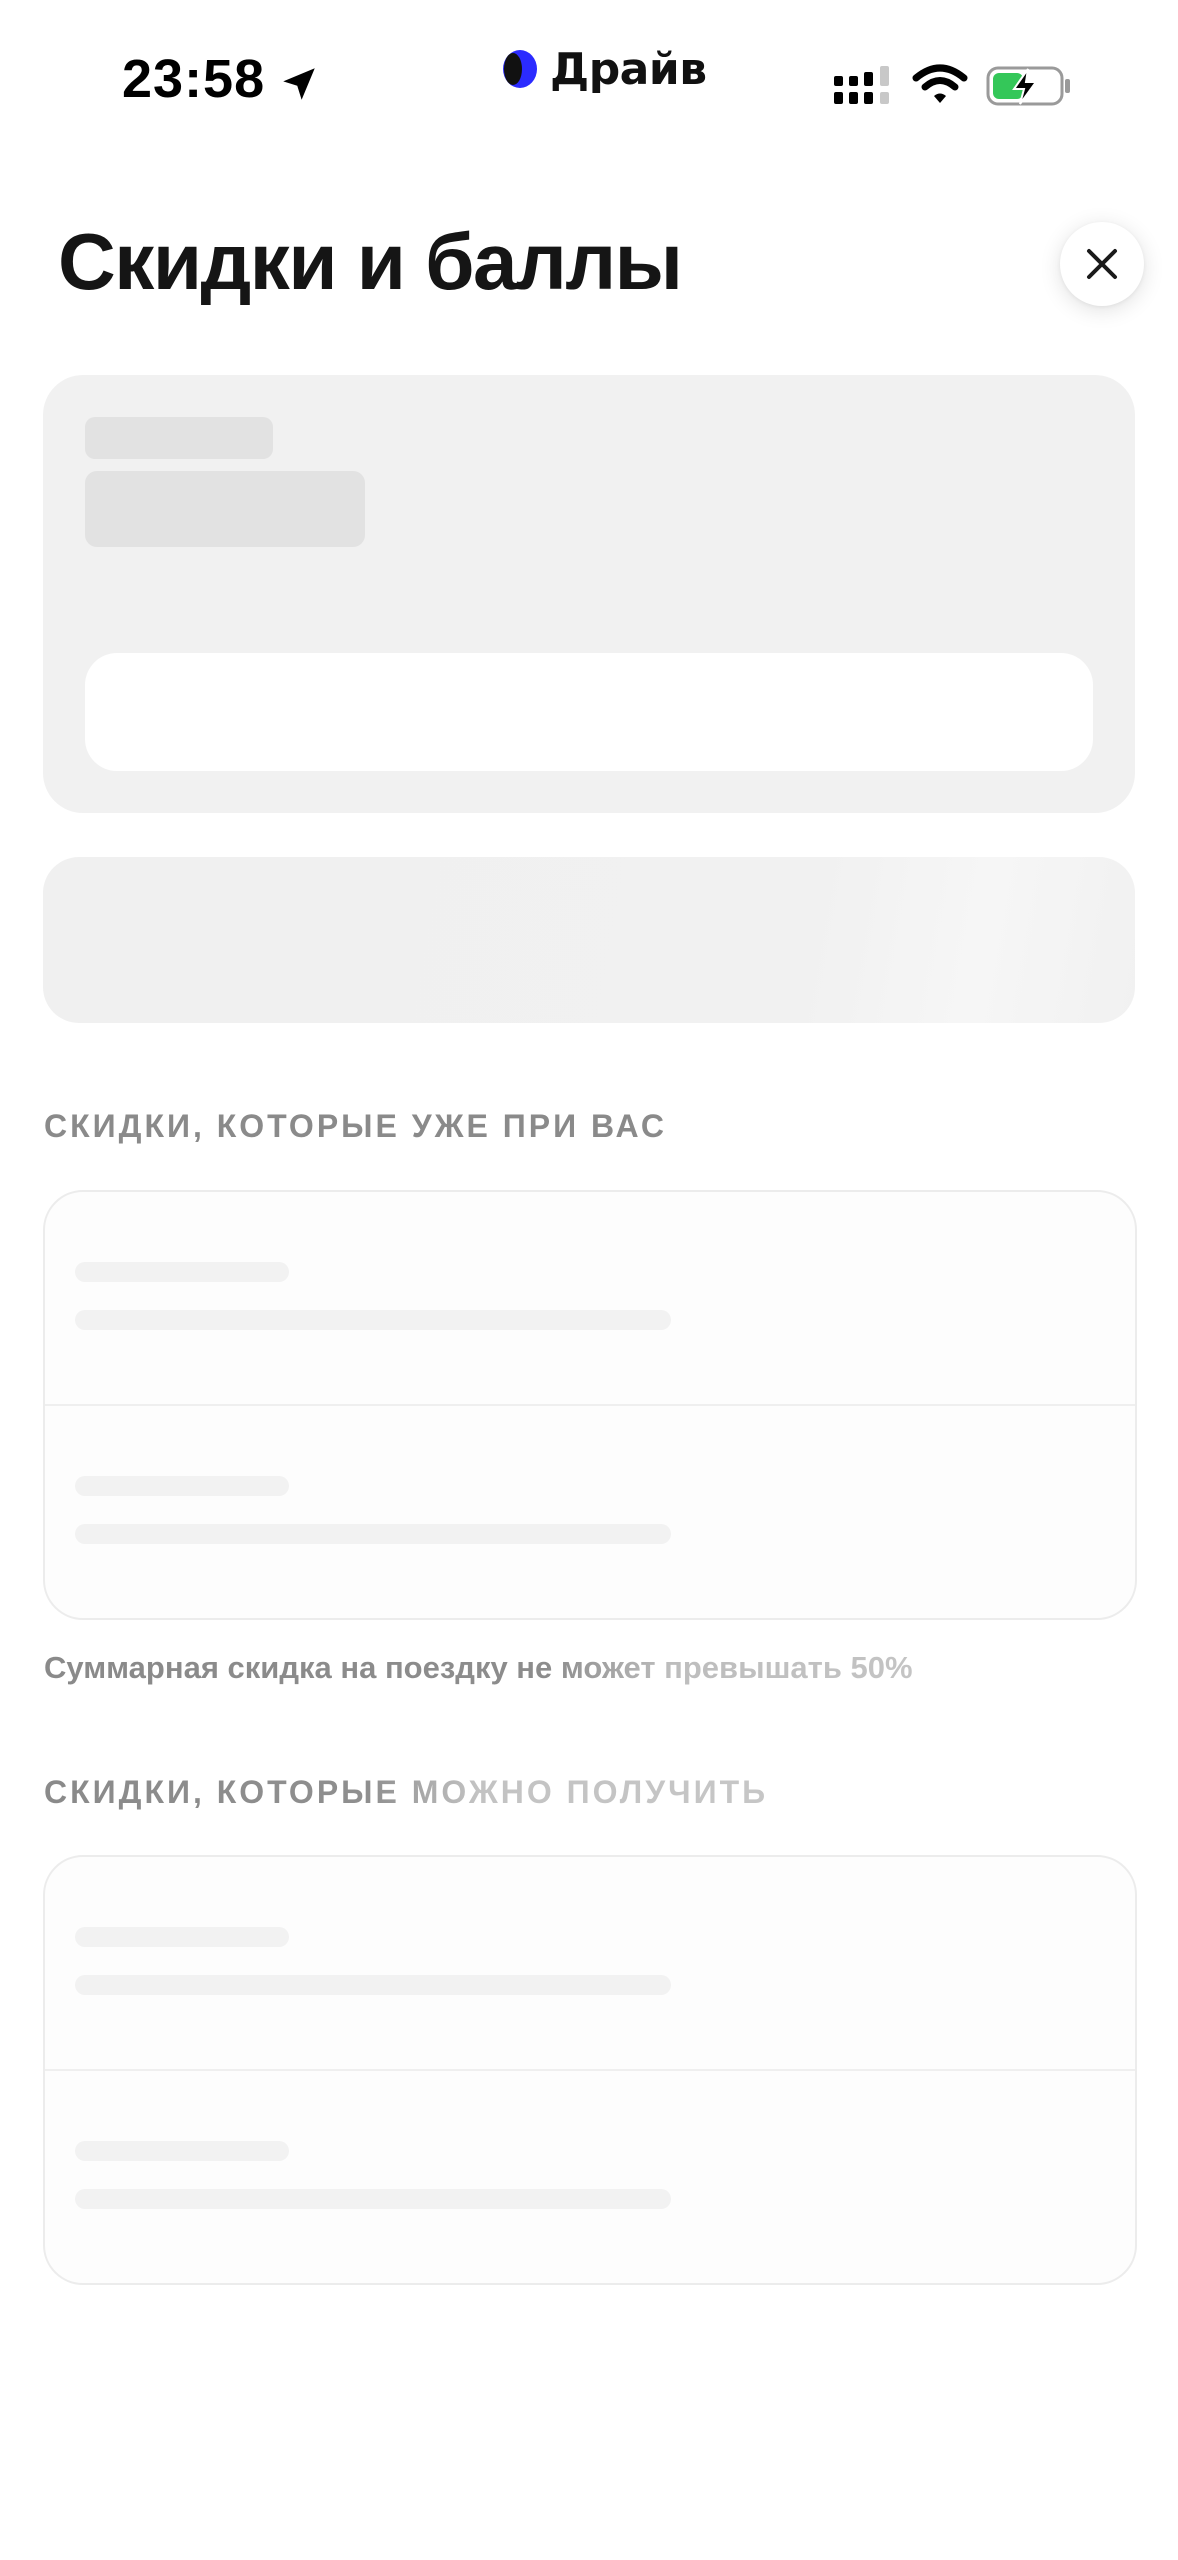 This screenshot has height=2560, width=1178. I want to click on wifi-icon, so click(940, 83).